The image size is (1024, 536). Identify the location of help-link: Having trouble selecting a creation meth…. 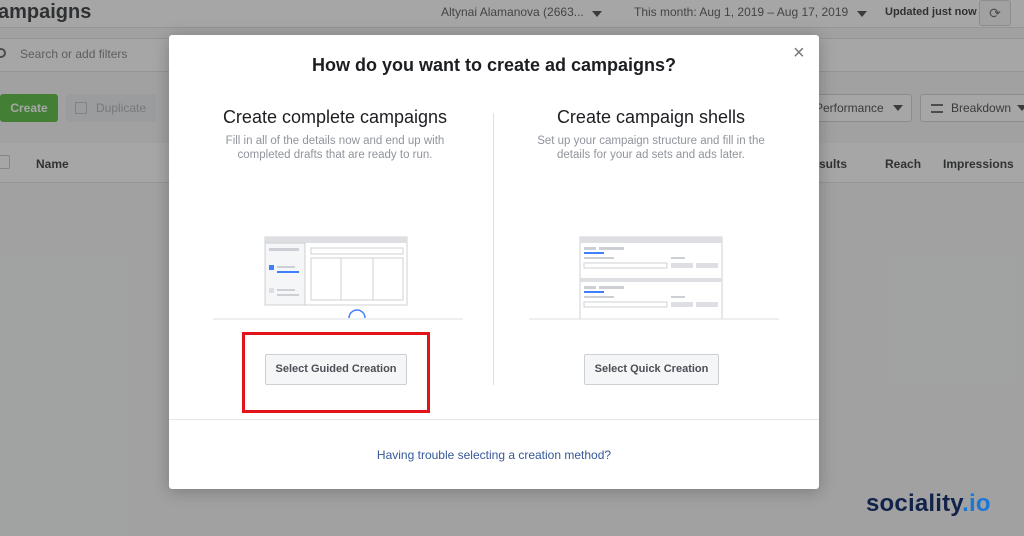
(494, 455).